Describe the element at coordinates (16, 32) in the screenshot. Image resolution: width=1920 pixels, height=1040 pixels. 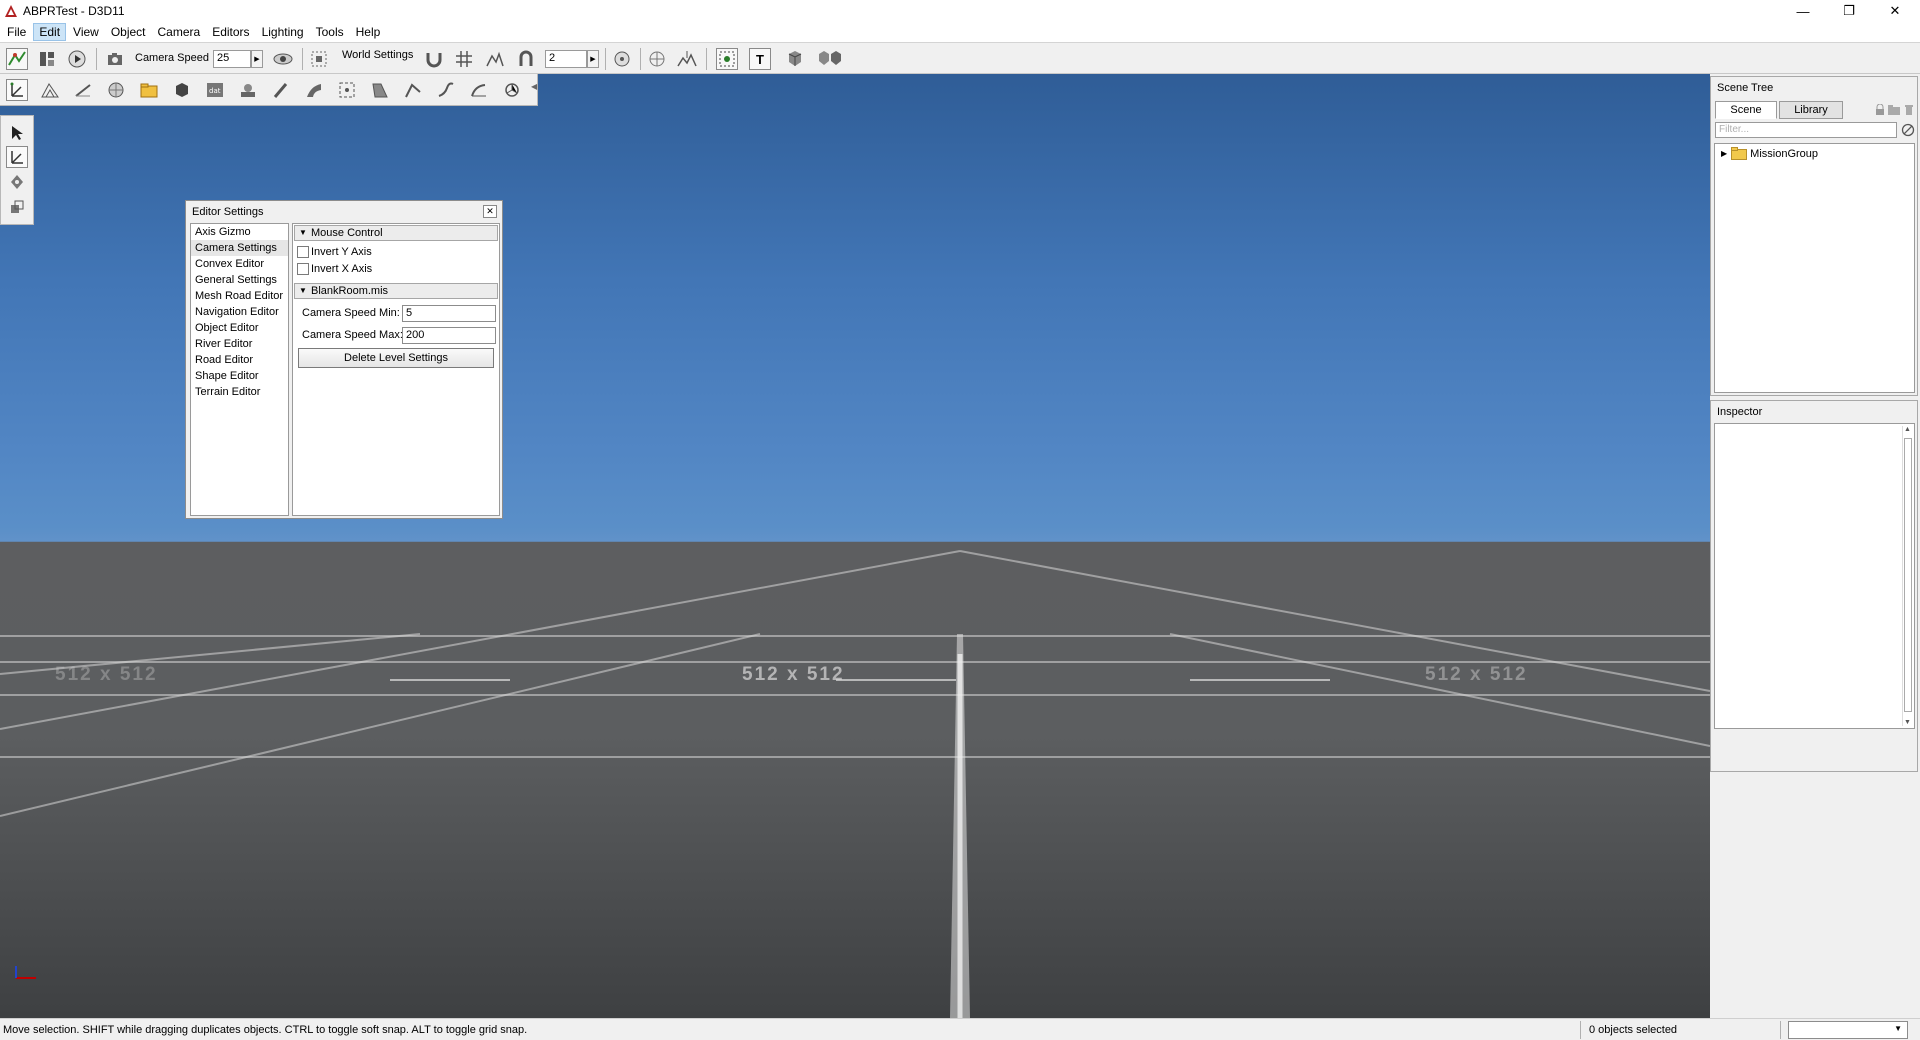
I see `menu-file: File` at that location.